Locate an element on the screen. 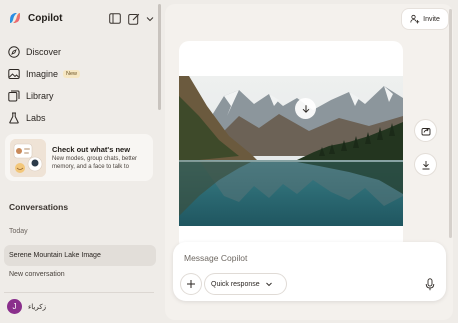 This screenshot has height=323, width=458. arrow-down-icon is located at coordinates (305, 108).